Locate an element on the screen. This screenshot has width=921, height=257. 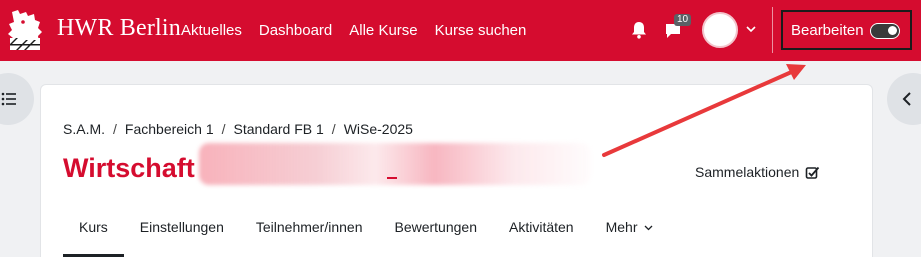
edit-mode-toggle: Bearbeiten is located at coordinates (846, 30).